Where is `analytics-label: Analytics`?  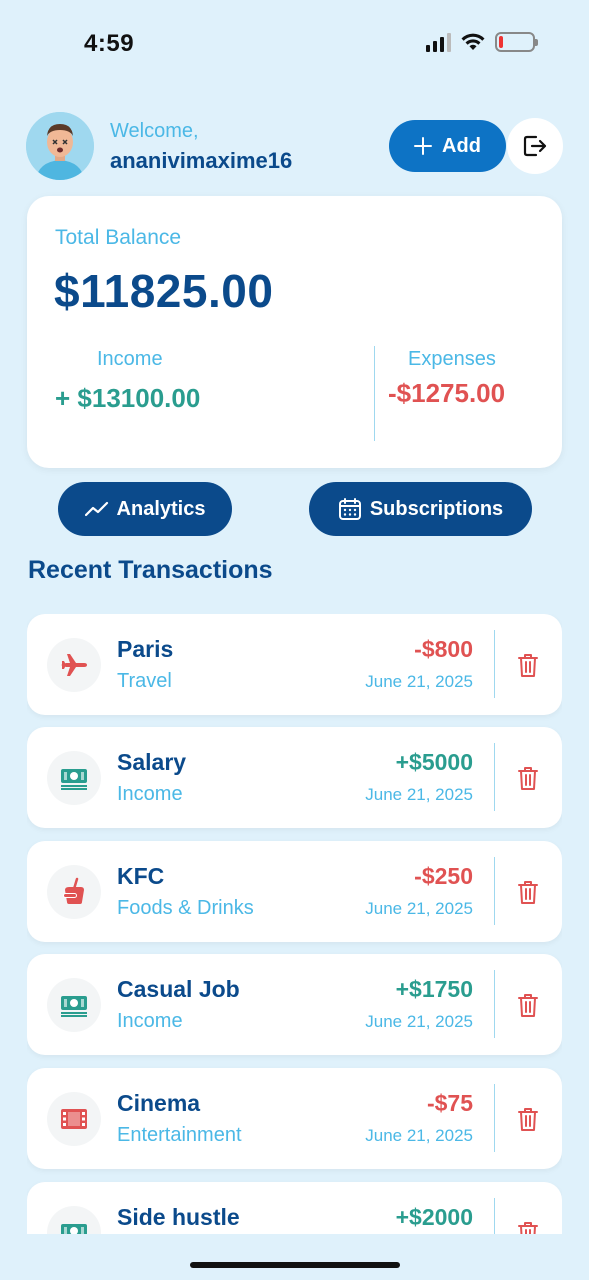 analytics-label: Analytics is located at coordinates (161, 508).